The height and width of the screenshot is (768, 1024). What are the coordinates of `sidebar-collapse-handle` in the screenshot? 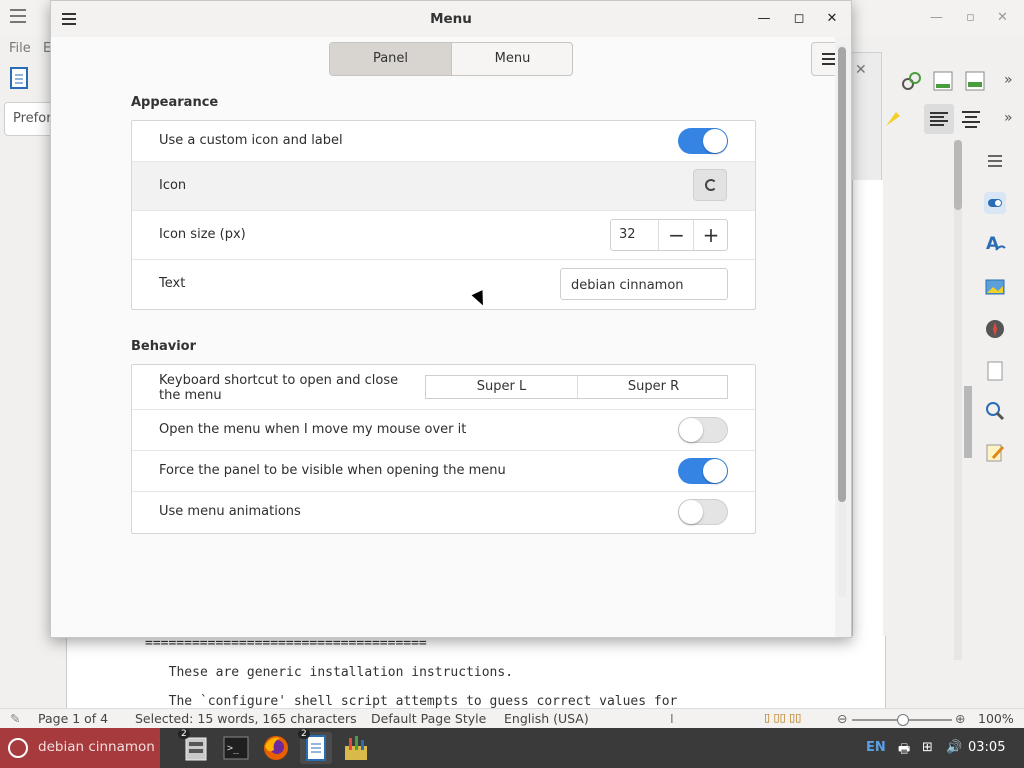 It's located at (968, 422).